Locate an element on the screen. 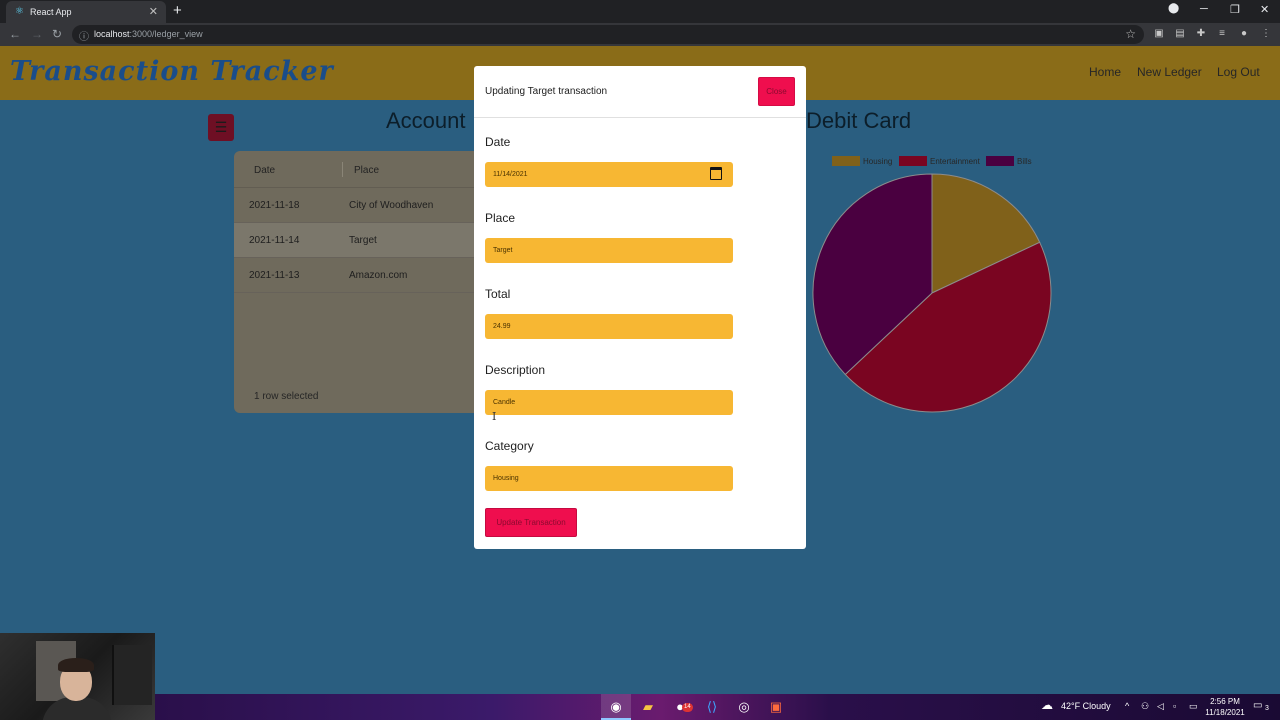 The height and width of the screenshot is (720, 1280). network-icon: ⚇ is located at coordinates (1145, 706).